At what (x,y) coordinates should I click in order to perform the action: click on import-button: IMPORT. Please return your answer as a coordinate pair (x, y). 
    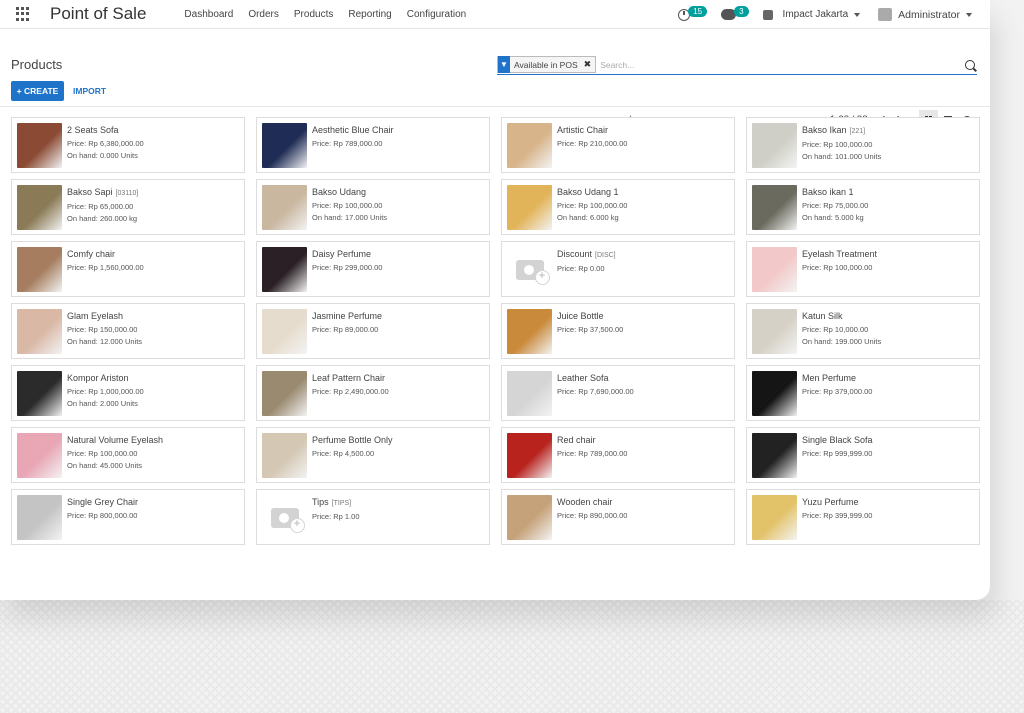
    Looking at the image, I should click on (89, 91).